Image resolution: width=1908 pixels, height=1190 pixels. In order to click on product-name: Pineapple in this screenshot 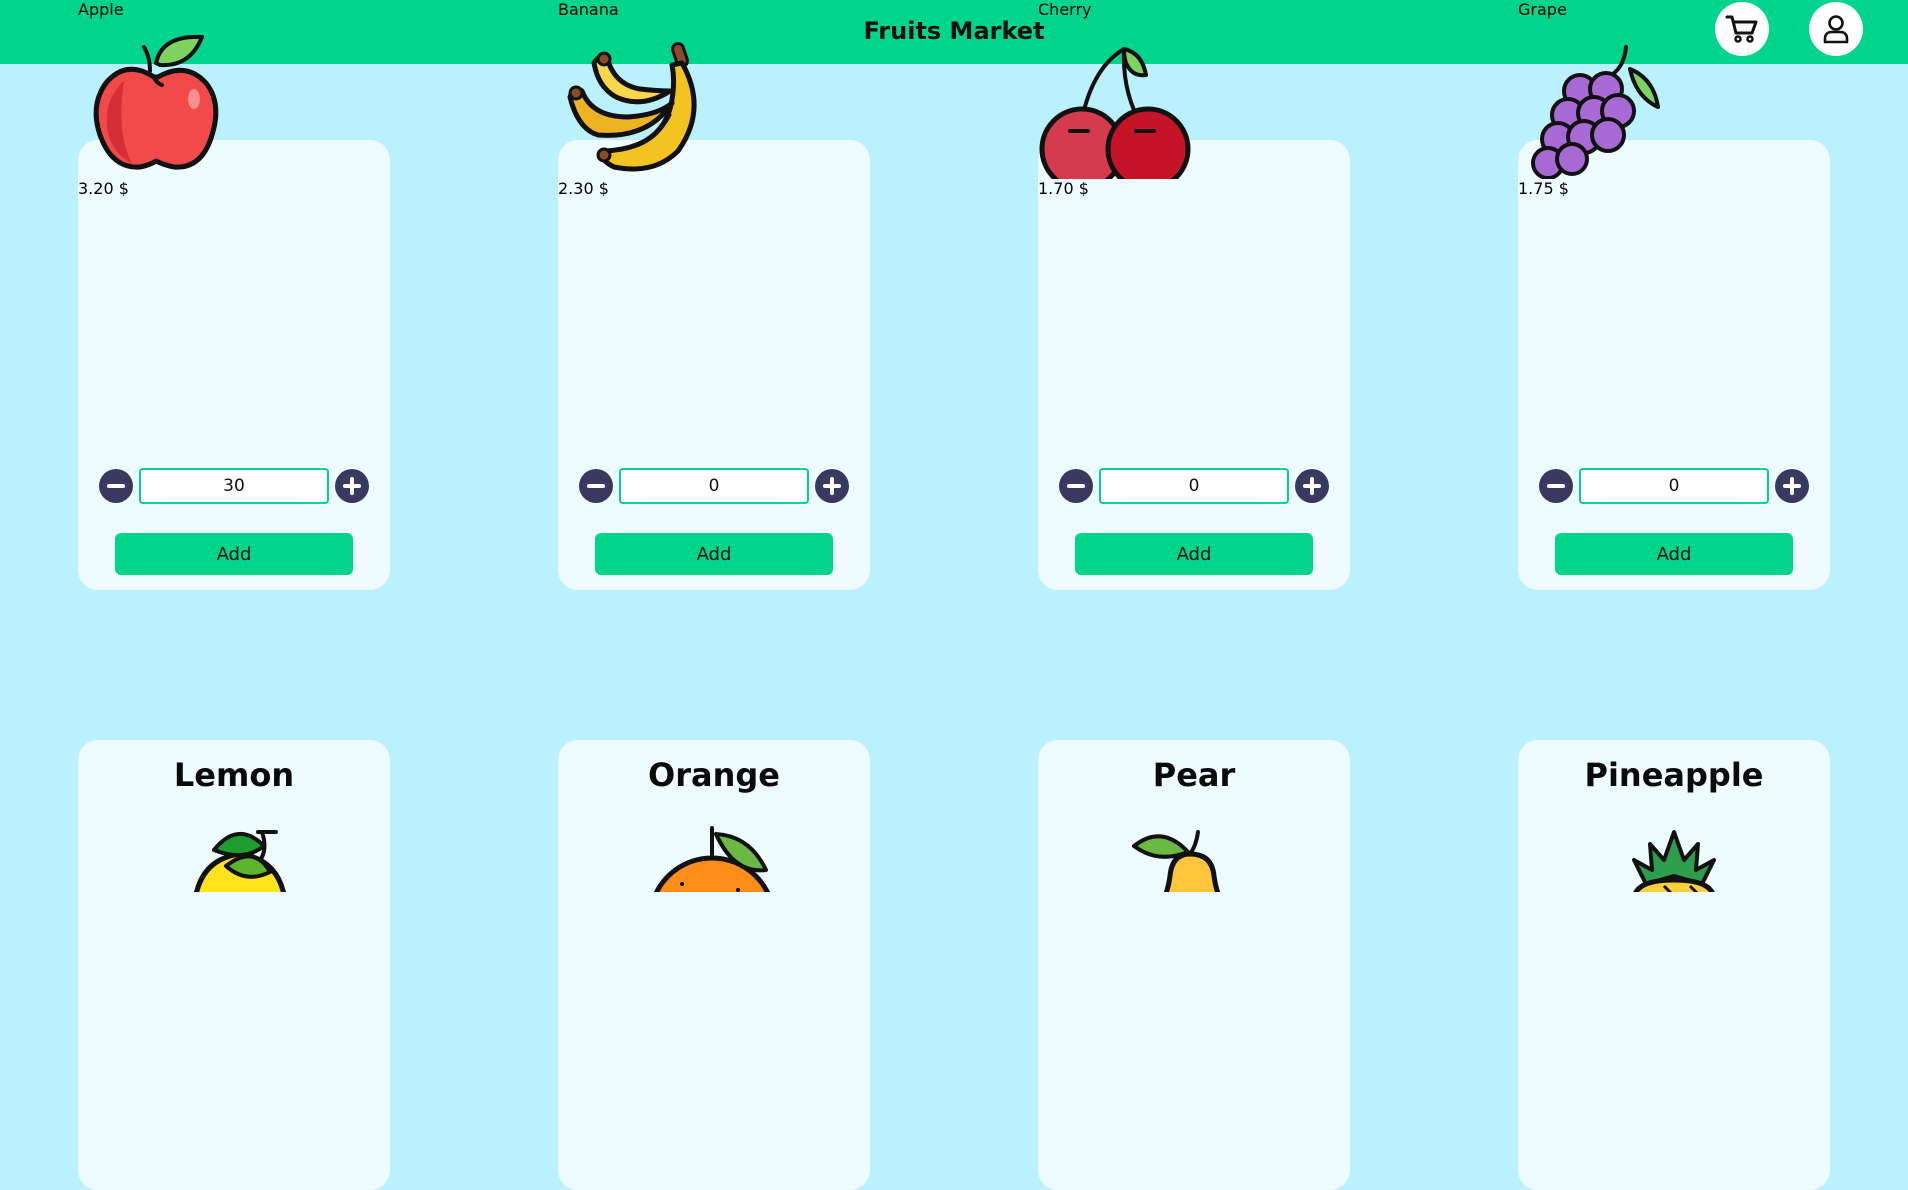, I will do `click(1674, 775)`.